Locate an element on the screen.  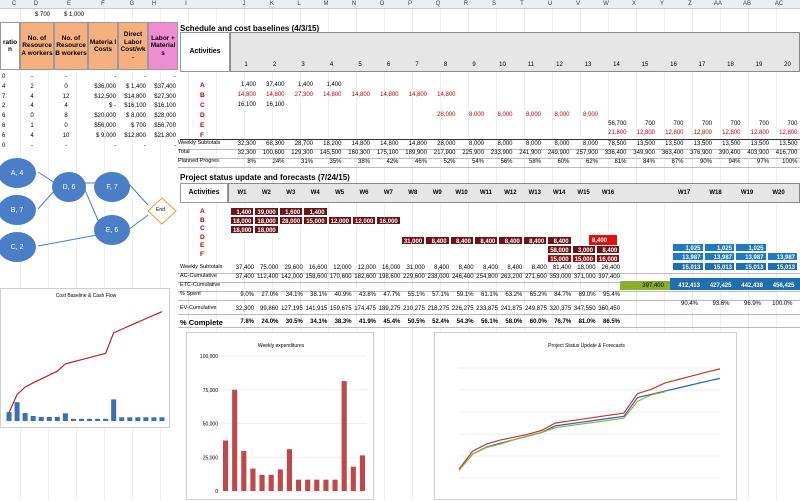
status-cell: 81.0% is located at coordinates (587, 322).